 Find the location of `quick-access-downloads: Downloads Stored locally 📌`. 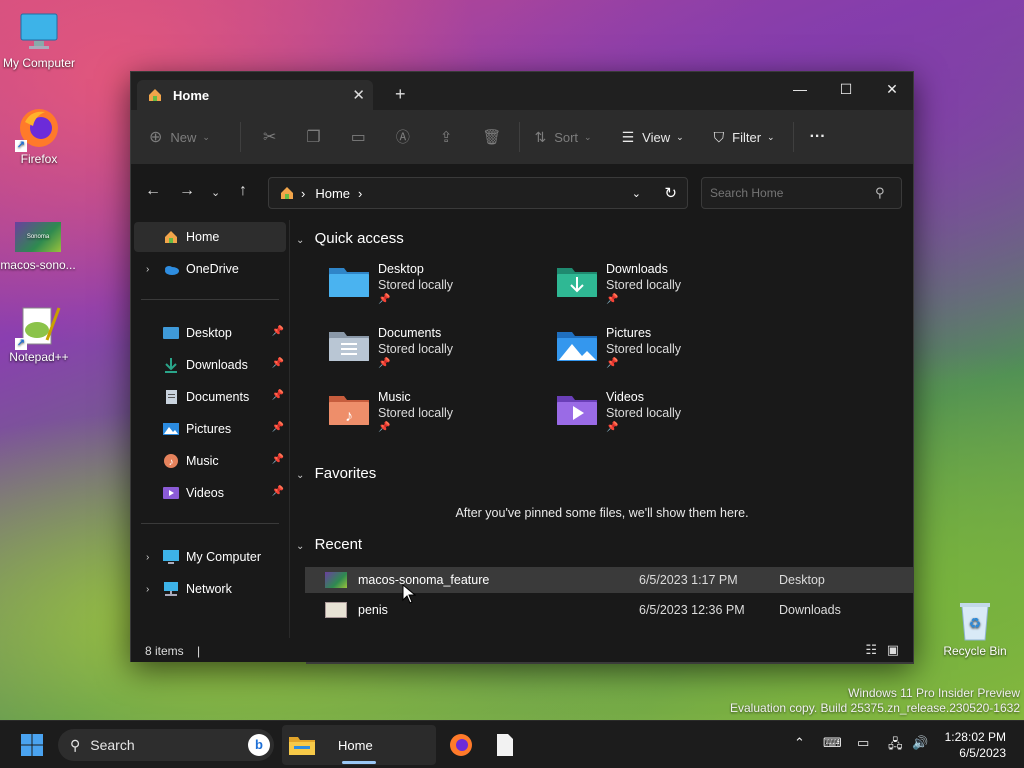

quick-access-downloads: Downloads Stored locally 📌 is located at coordinates (656, 292).